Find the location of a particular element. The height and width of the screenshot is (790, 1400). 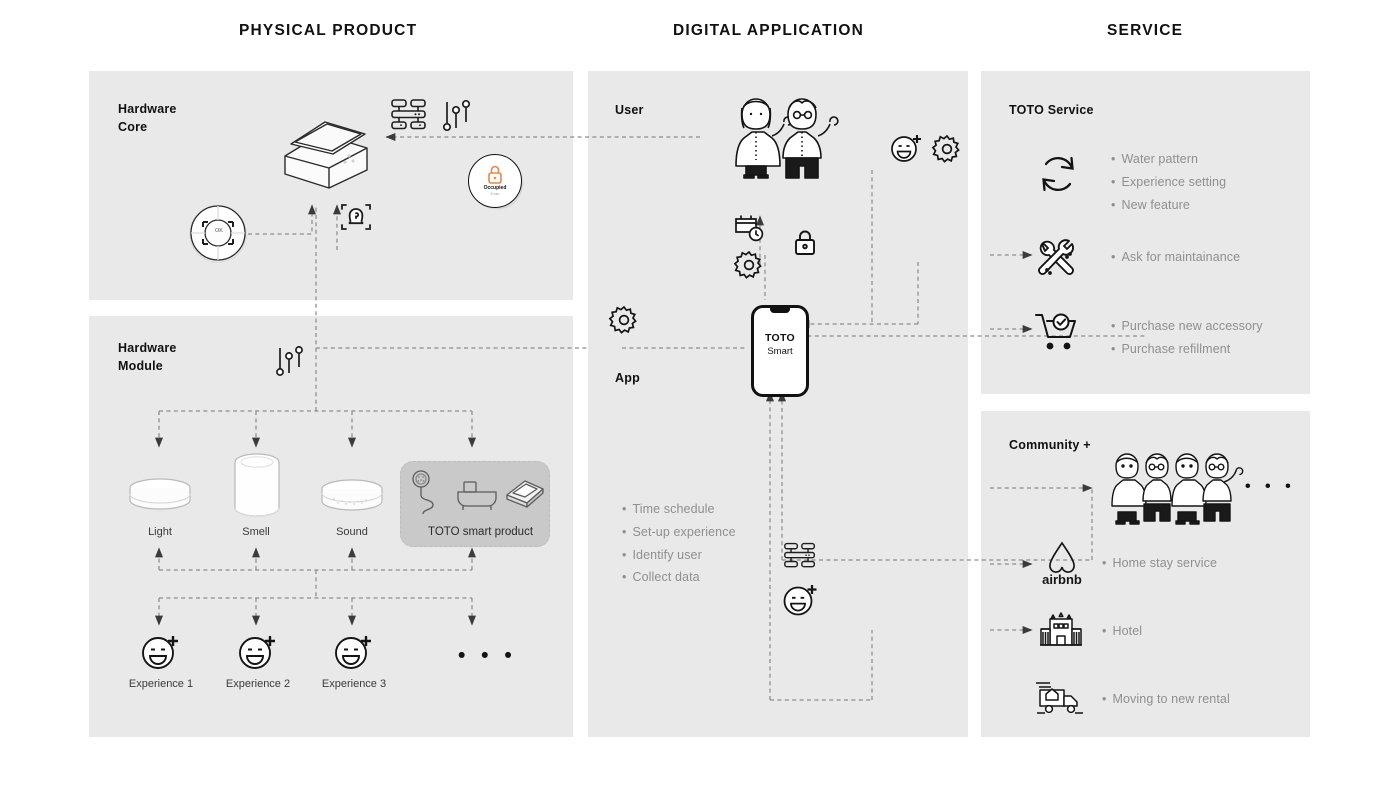

module-label-smell: Smell is located at coordinates (256, 532).